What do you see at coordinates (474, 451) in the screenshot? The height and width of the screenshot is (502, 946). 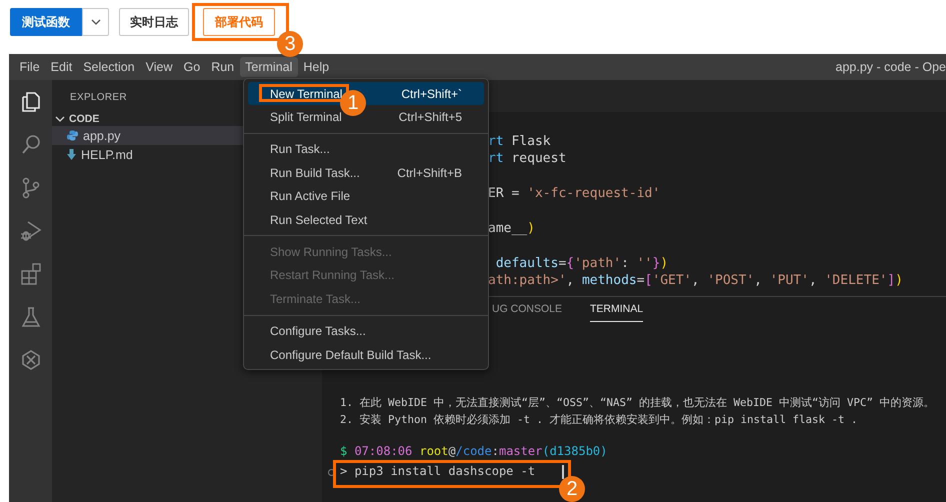 I see `terminal-prompt: $ 07:08:06 root@/code:master(d1385b0)` at bounding box center [474, 451].